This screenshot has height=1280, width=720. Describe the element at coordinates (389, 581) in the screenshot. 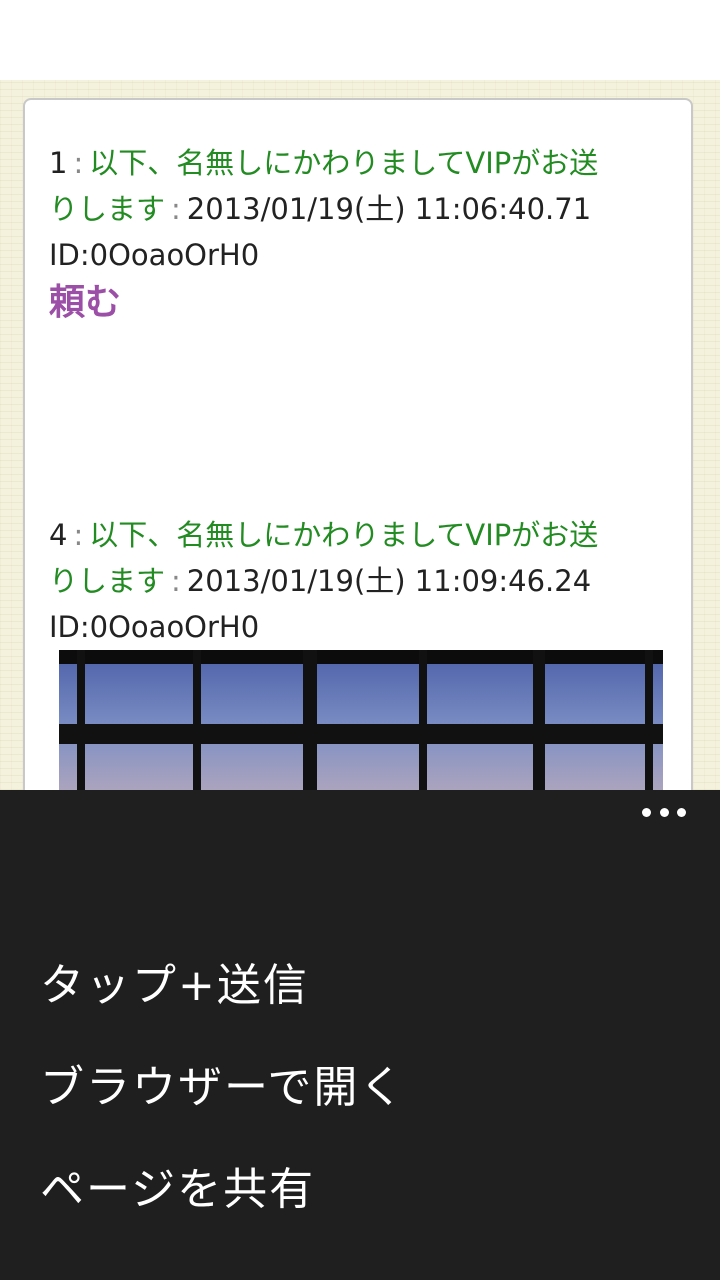

I see `post-date: 2013/01/19(土) 11:09:46.24` at that location.